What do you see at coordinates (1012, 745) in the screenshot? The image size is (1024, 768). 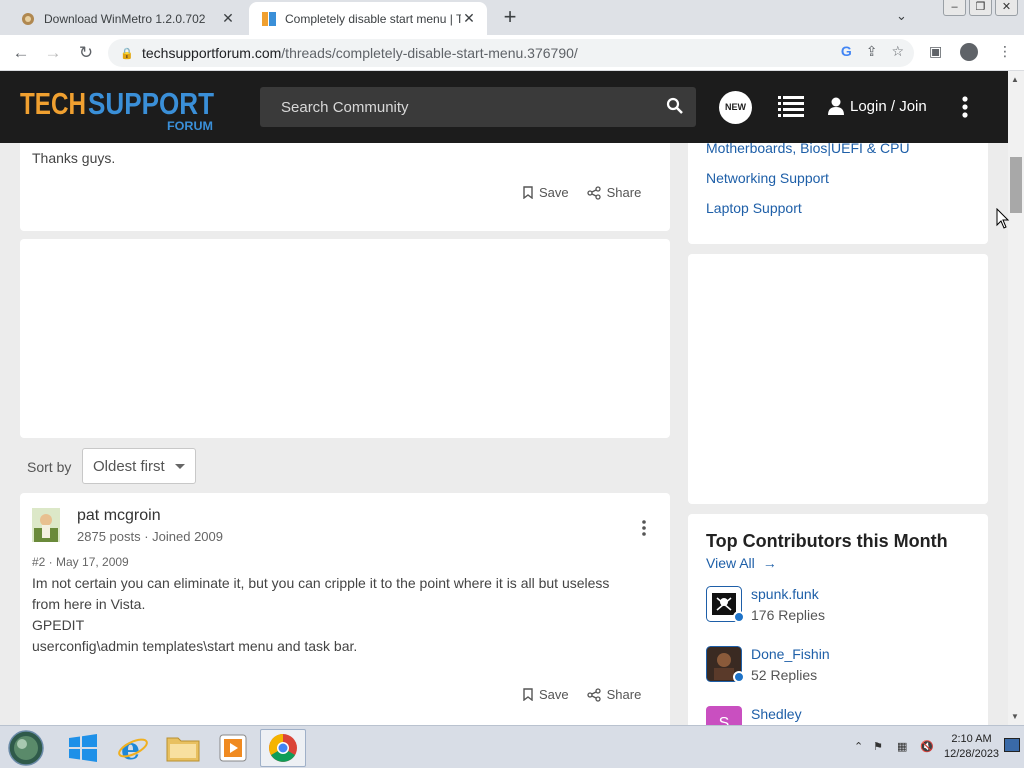 I see `show-desktop-icon` at bounding box center [1012, 745].